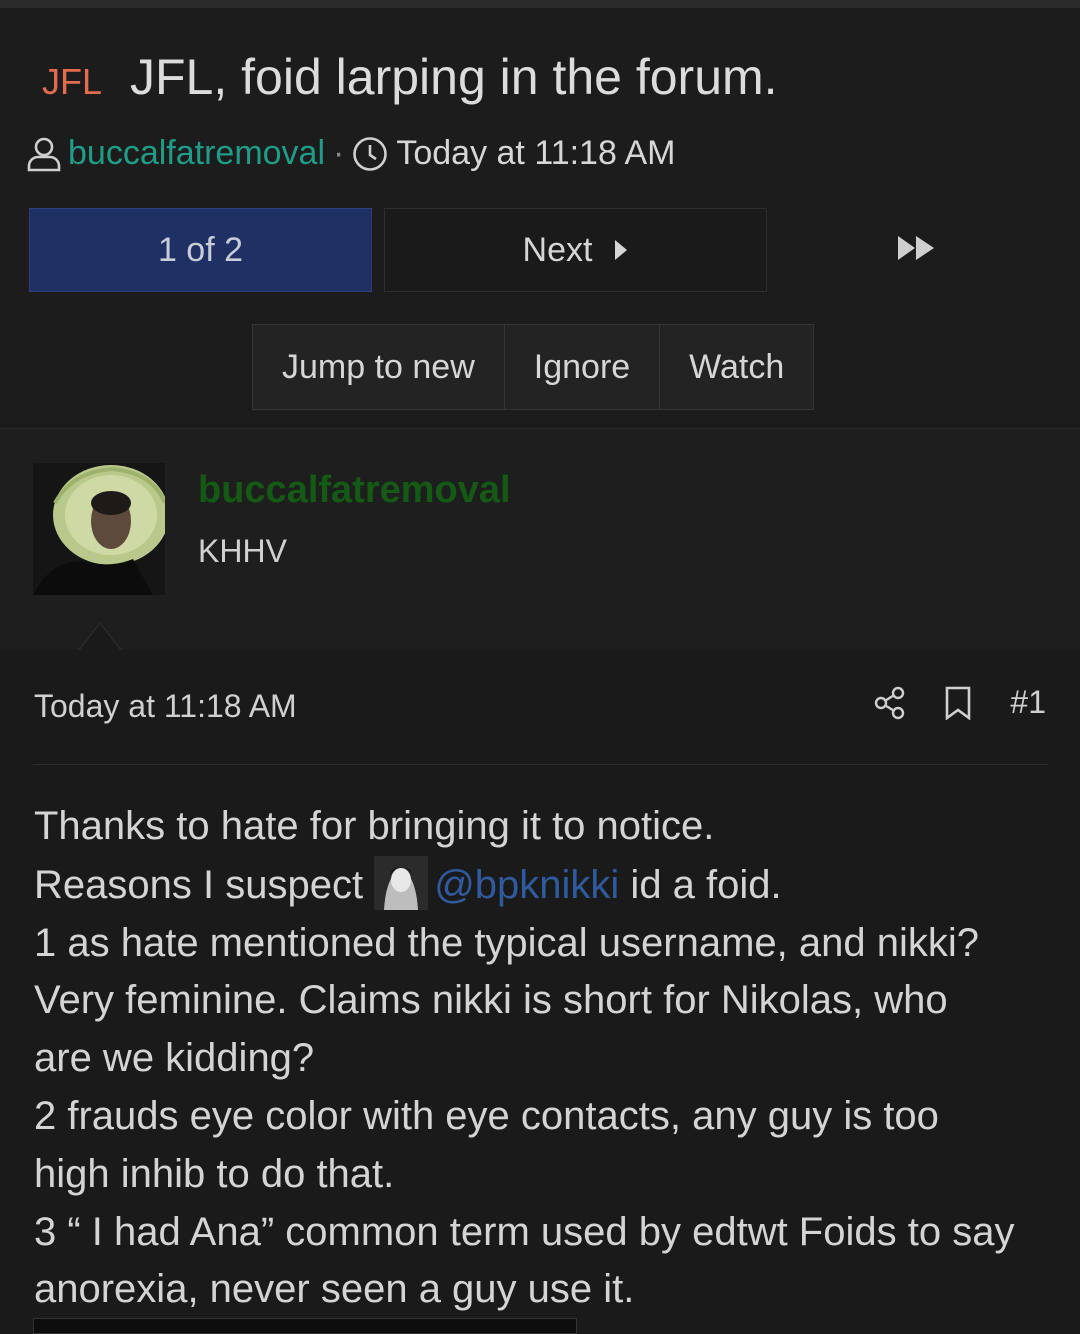 The height and width of the screenshot is (1334, 1080). I want to click on next-page-button: Next, so click(575, 250).